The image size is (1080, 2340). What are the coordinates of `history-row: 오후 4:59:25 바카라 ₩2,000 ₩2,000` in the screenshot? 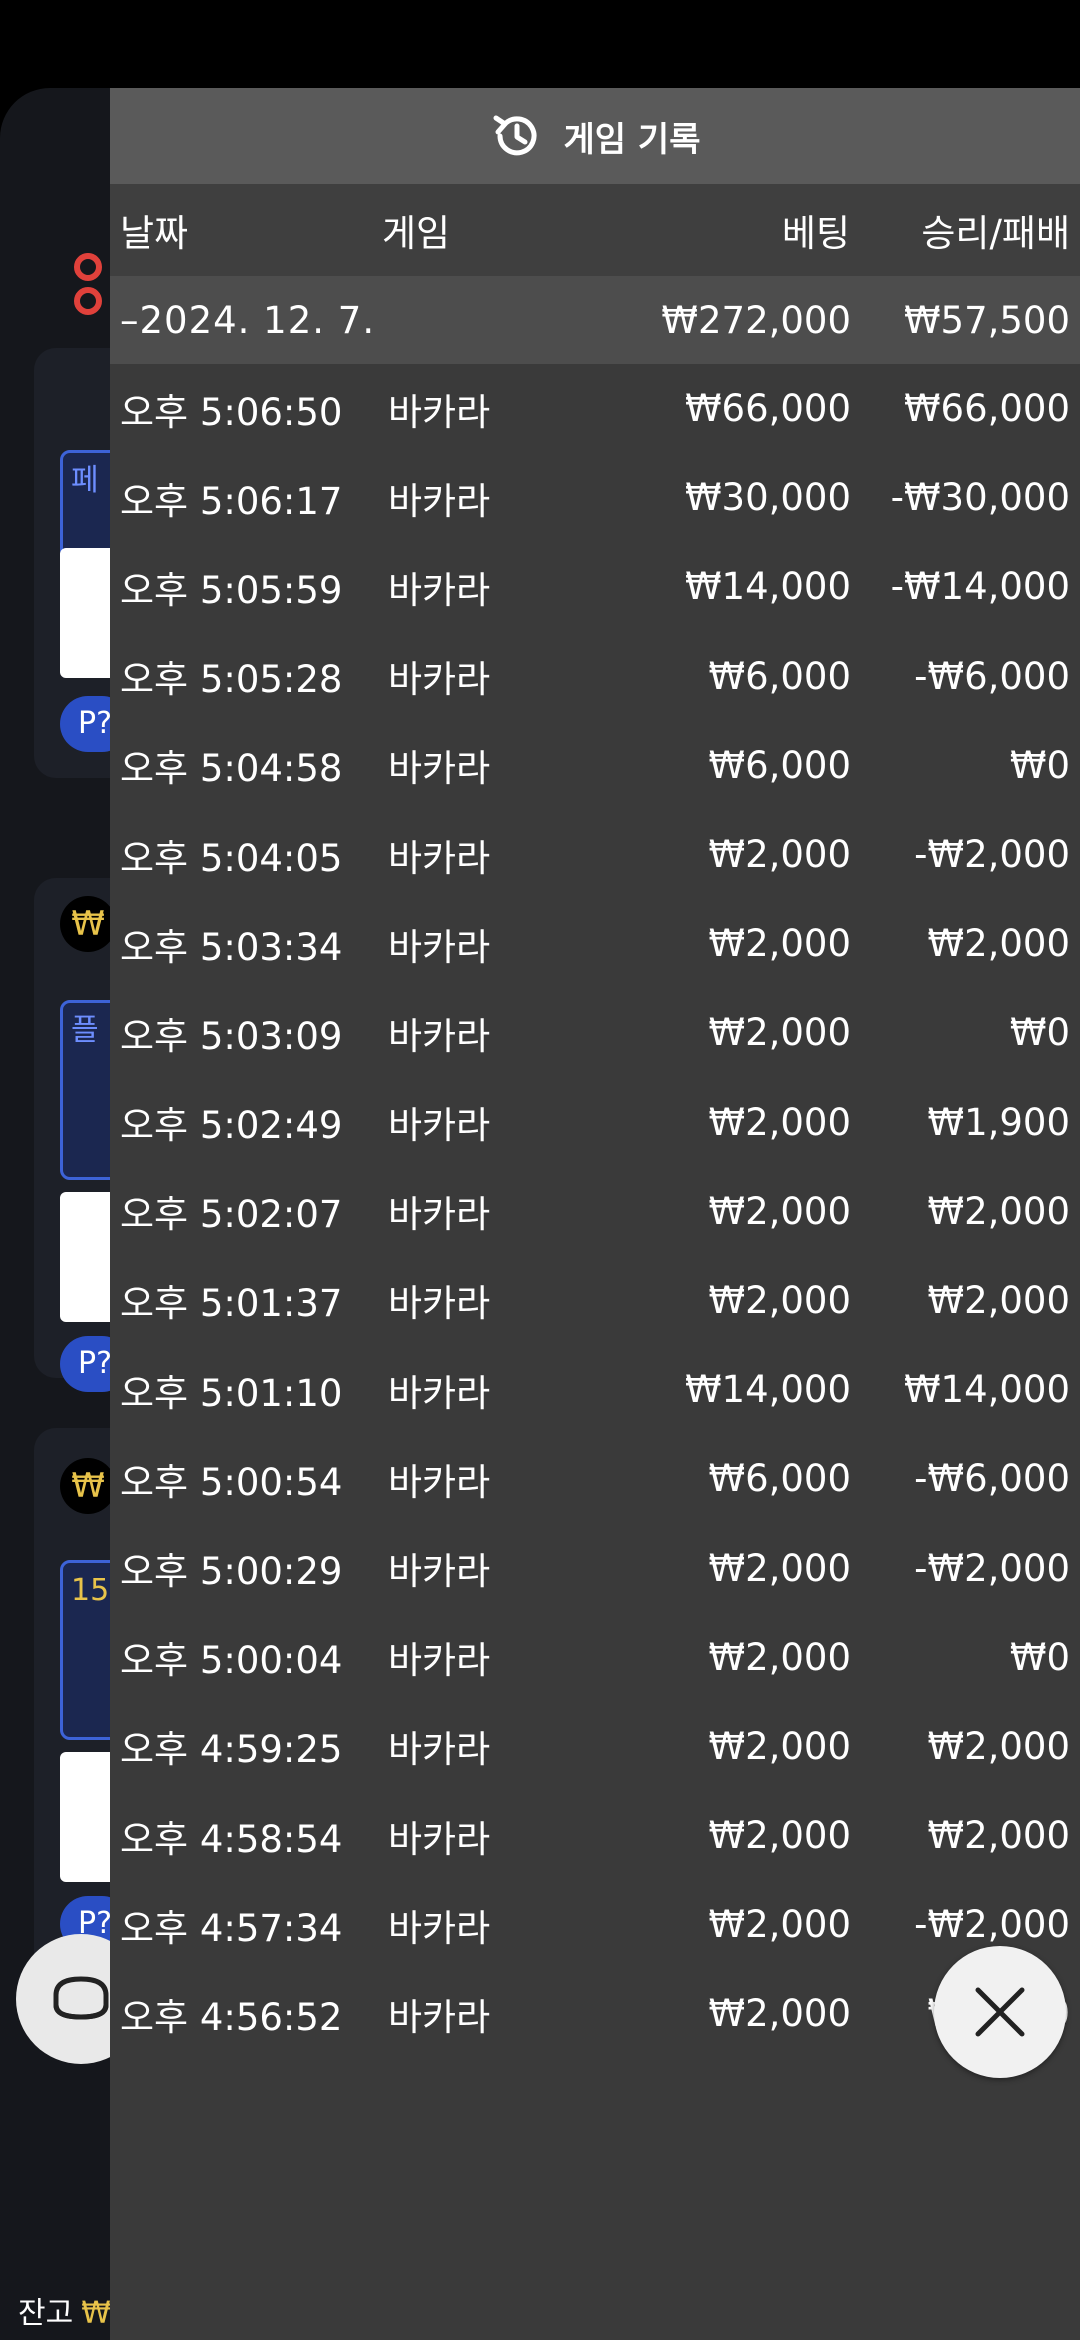 It's located at (595, 1746).